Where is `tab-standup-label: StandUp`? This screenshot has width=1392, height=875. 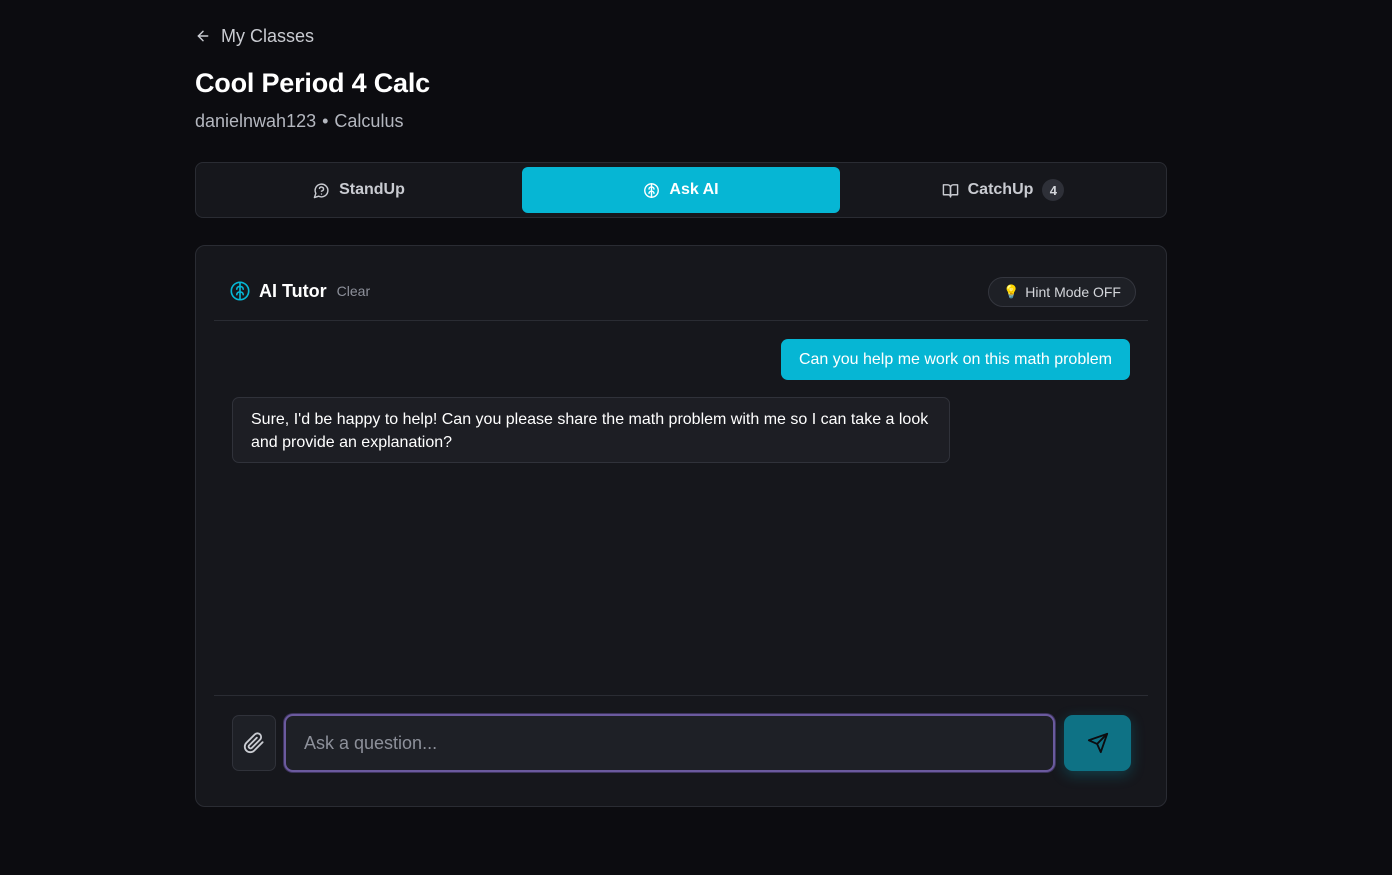
tab-standup-label: StandUp is located at coordinates (372, 189).